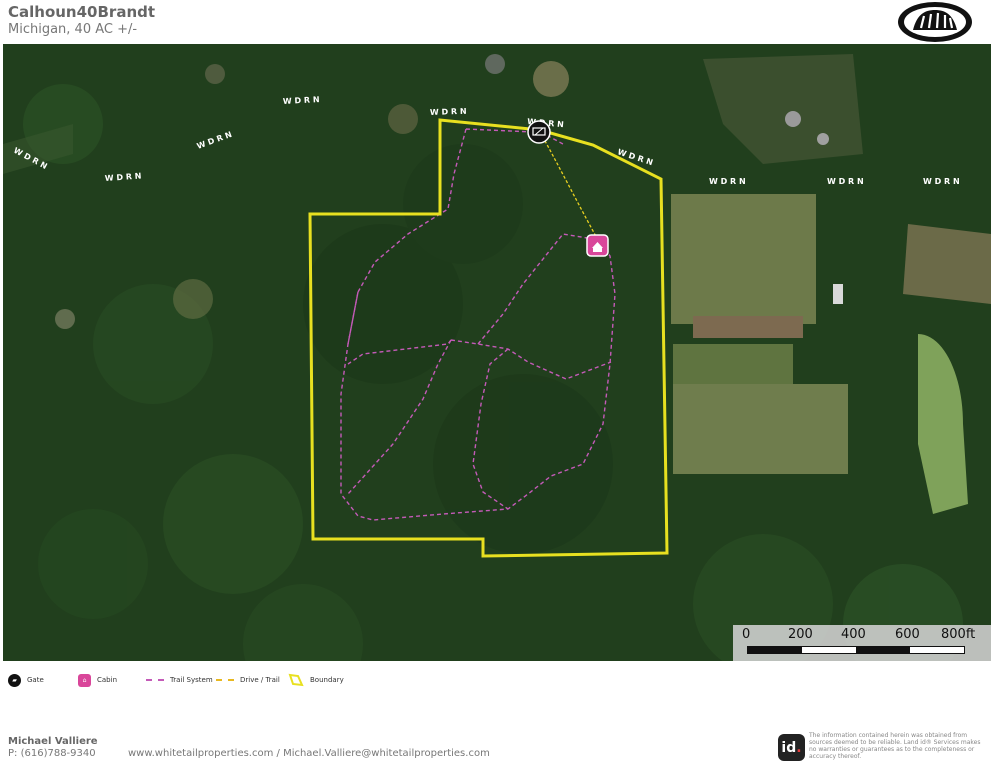 Image resolution: width=993 pixels, height=767 pixels. Describe the element at coordinates (935, 22) in the screenshot. I see `brand-logo-icon` at that location.